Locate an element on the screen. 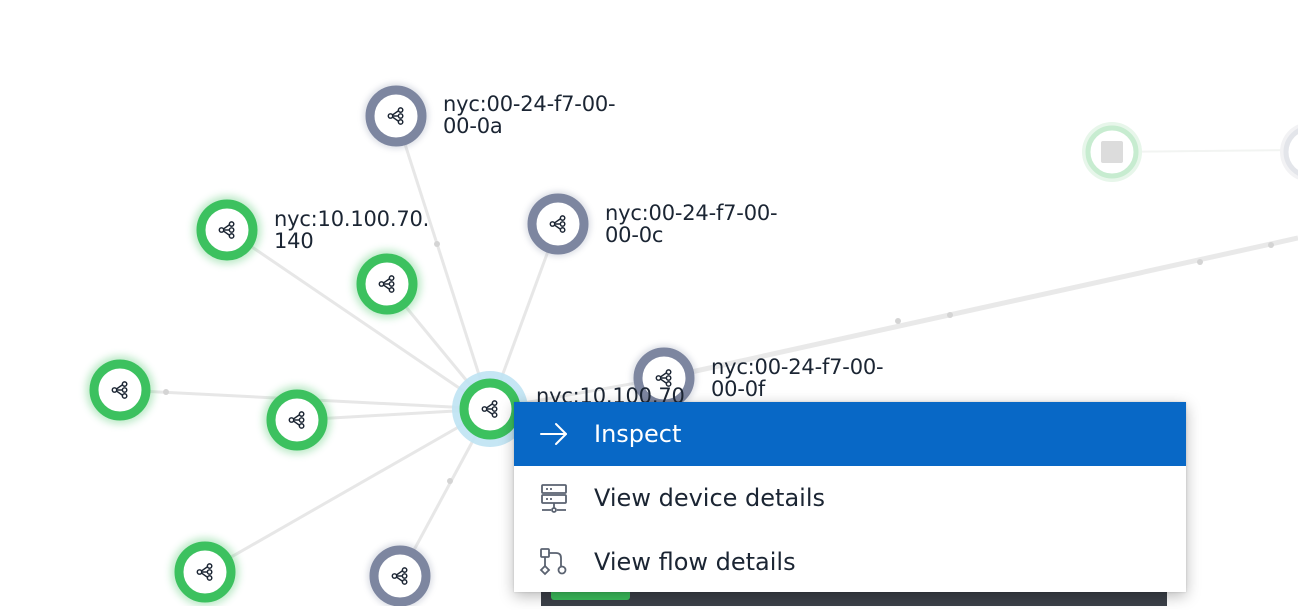 The width and height of the screenshot is (1298, 610). node-green-b is located at coordinates (120, 390).